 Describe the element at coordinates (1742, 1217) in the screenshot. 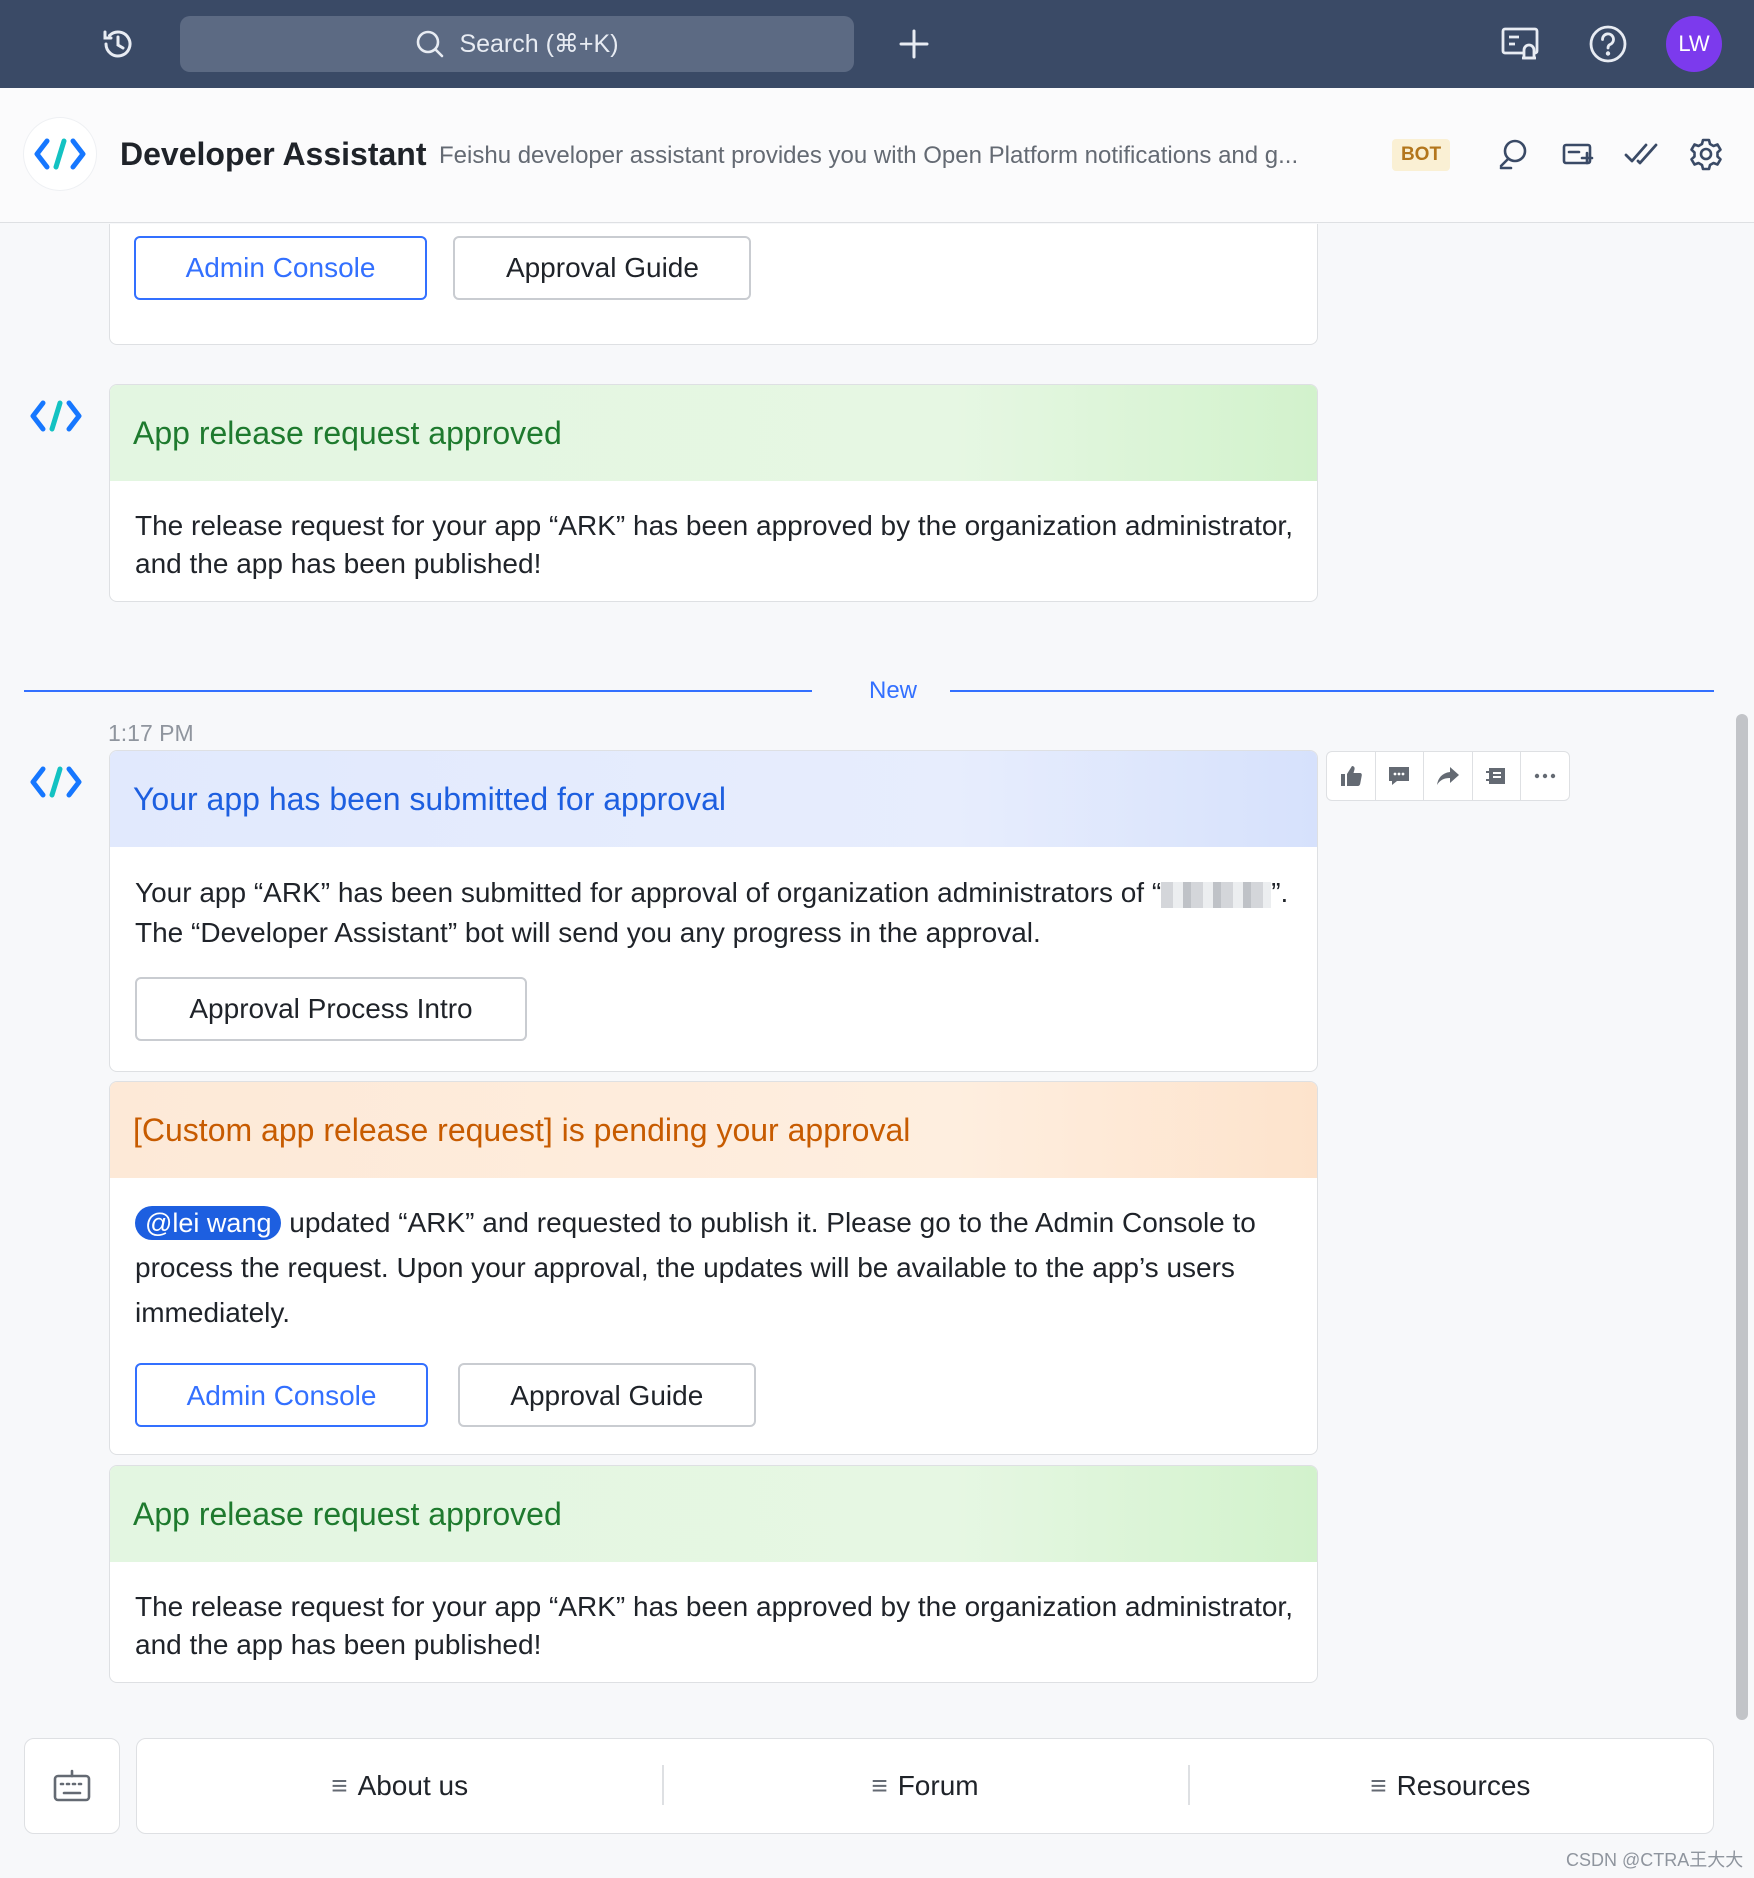

I see `scrollbar` at that location.